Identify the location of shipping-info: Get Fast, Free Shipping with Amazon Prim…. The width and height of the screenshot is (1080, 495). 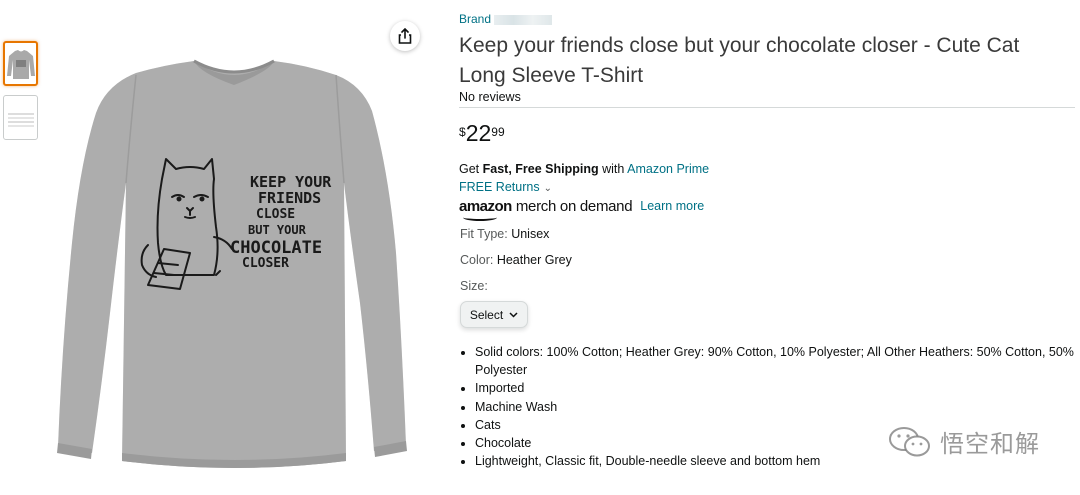
(584, 169).